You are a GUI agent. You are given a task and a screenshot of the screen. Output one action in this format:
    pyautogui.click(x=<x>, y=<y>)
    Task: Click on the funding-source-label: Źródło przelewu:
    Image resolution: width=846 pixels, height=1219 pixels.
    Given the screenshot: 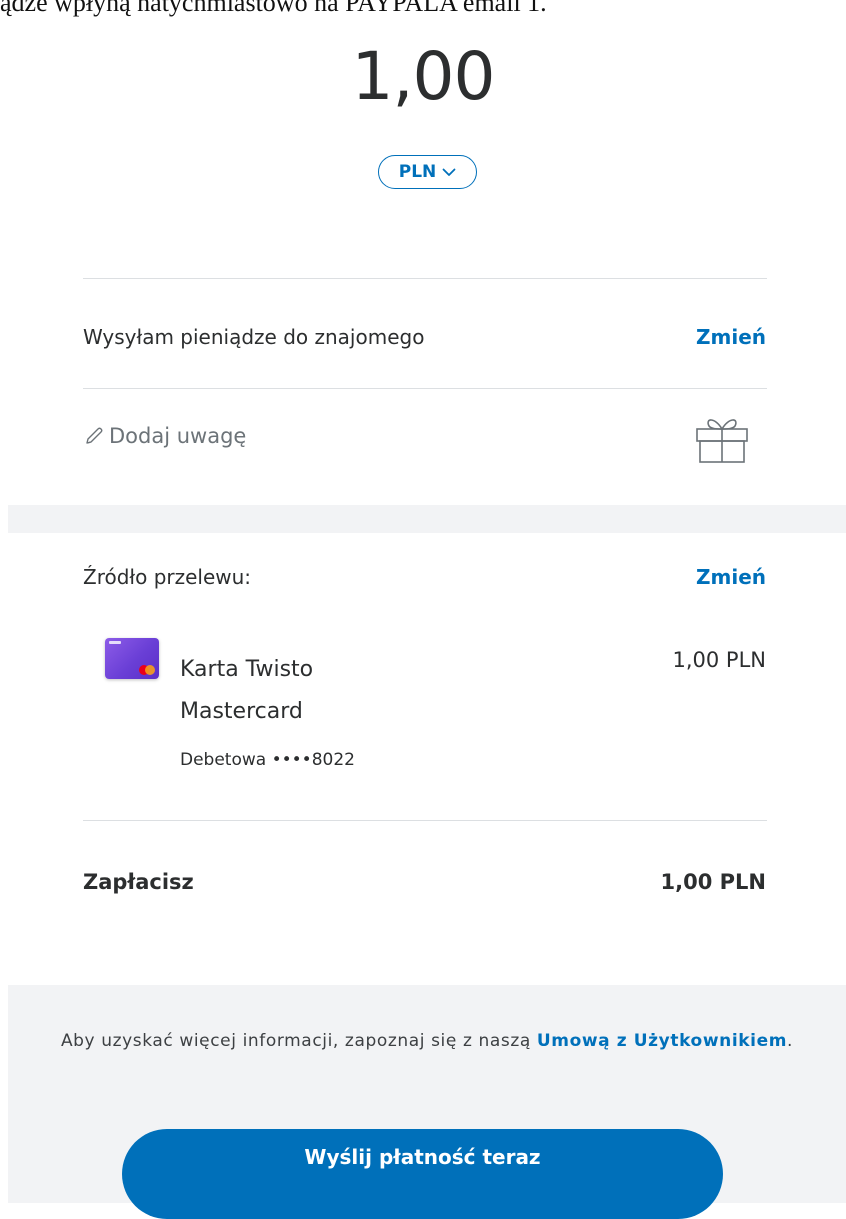 What is the action you would take?
    pyautogui.click(x=167, y=577)
    